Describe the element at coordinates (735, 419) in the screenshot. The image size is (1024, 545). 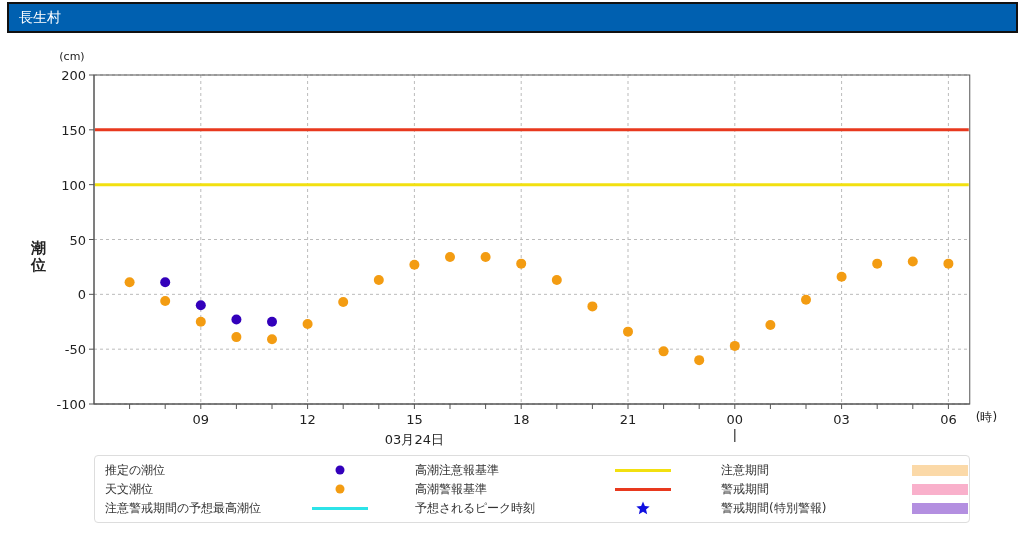
I see `x-tick-label: 00` at that location.